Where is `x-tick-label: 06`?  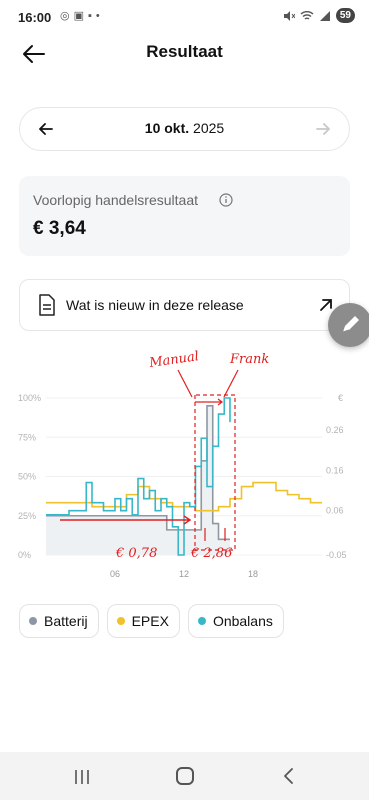 x-tick-label: 06 is located at coordinates (115, 574).